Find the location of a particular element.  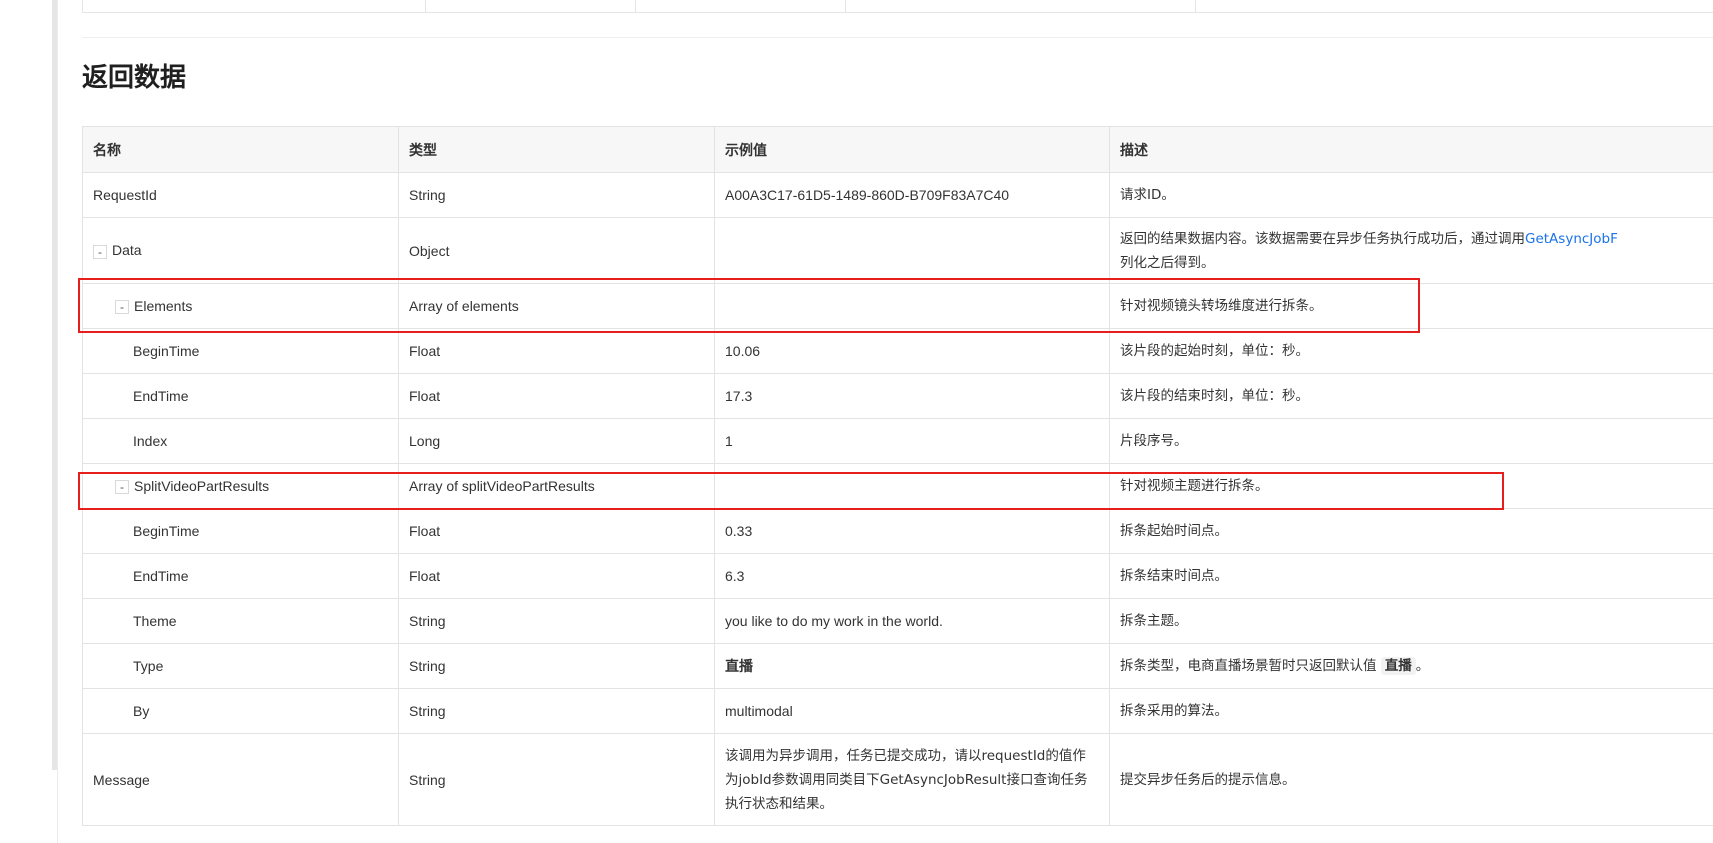

sidebar-scrollbar is located at coordinates (54, 385).